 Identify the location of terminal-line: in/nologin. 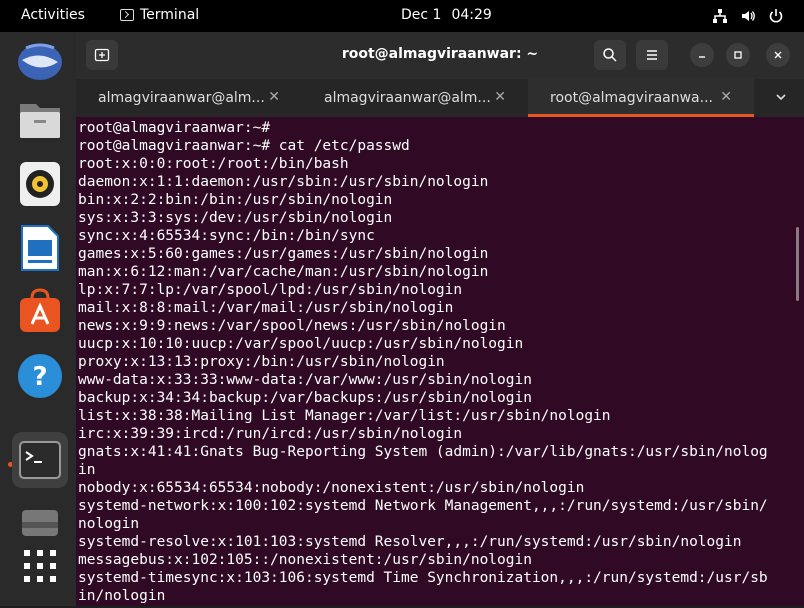
(122, 596).